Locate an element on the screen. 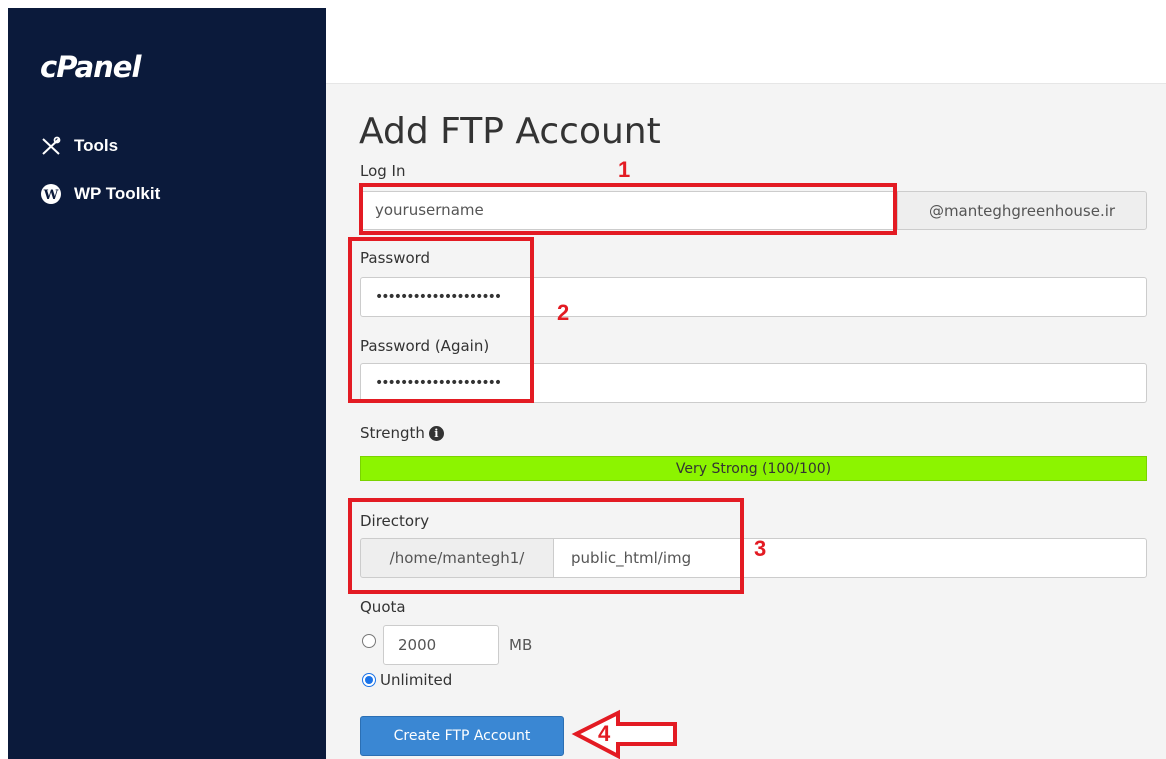  info-icon: i is located at coordinates (436, 433).